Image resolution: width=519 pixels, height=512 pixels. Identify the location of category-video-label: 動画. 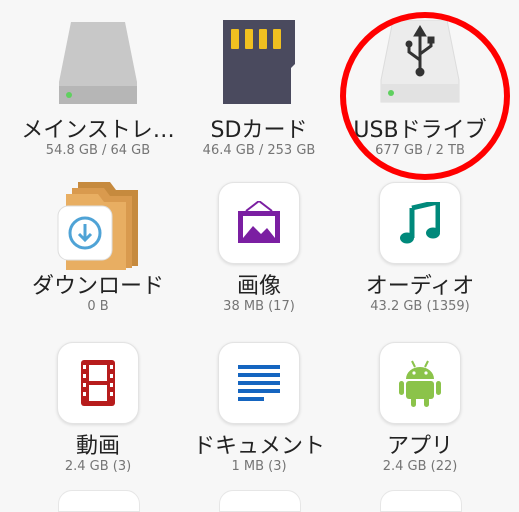
(97, 446).